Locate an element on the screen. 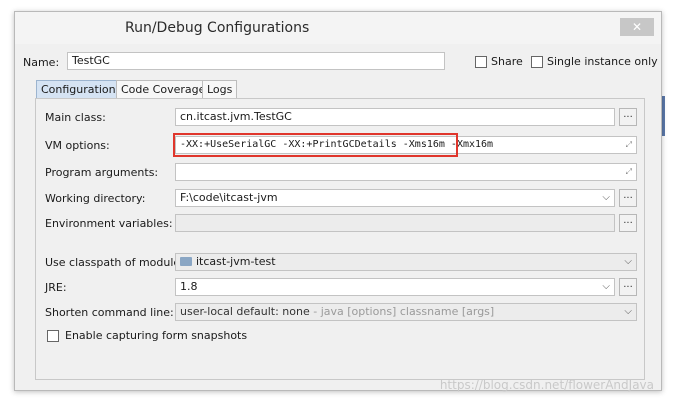 The image size is (678, 404). window-edge-accent is located at coordinates (663, 116).